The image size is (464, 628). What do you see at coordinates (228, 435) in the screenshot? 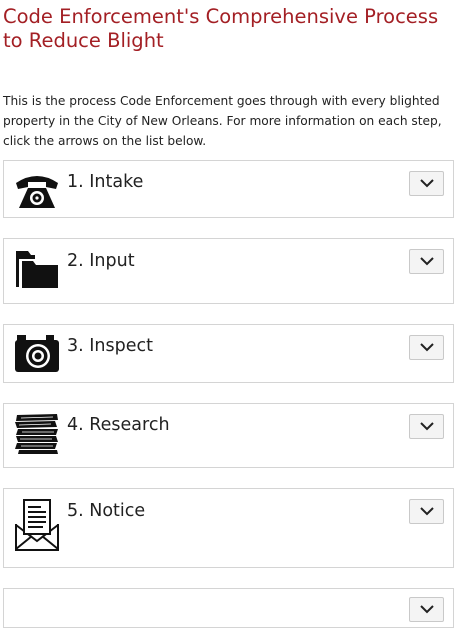
I see `step-research: 4. Research` at bounding box center [228, 435].